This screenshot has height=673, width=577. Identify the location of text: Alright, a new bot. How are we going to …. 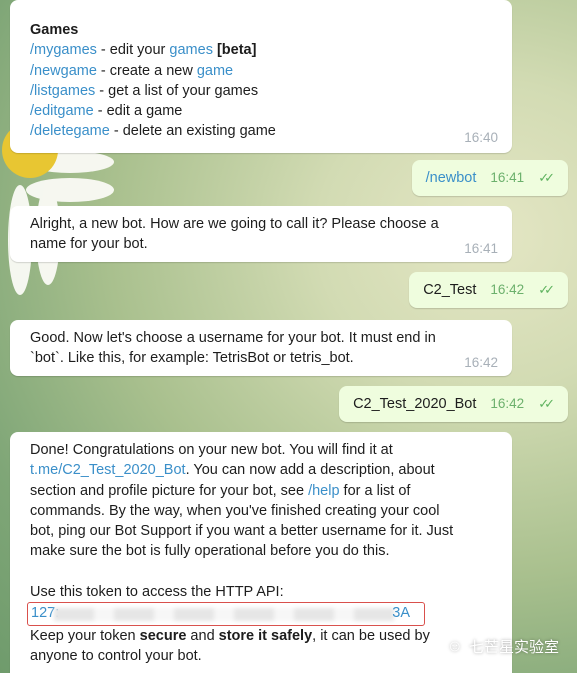
(234, 224).